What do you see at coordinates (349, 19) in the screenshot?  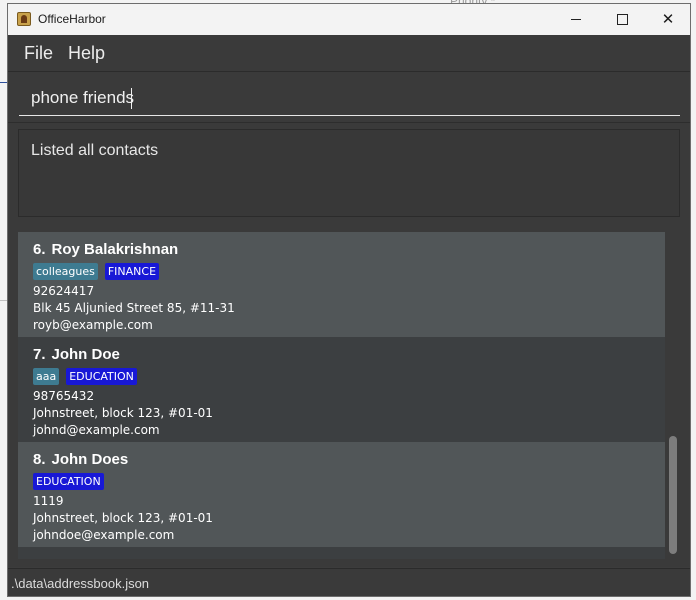 I see `title-bar: OfficeHarbor ✕` at bounding box center [349, 19].